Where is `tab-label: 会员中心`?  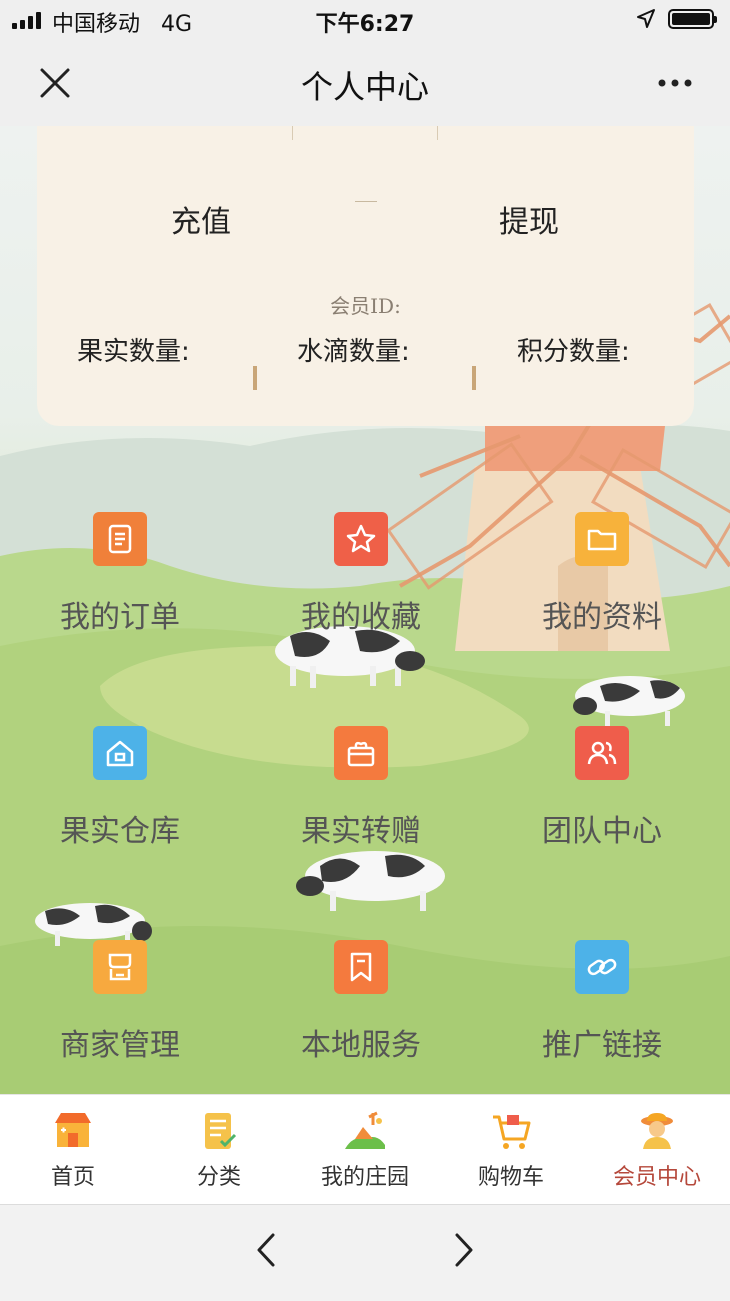 tab-label: 会员中心 is located at coordinates (656, 1177).